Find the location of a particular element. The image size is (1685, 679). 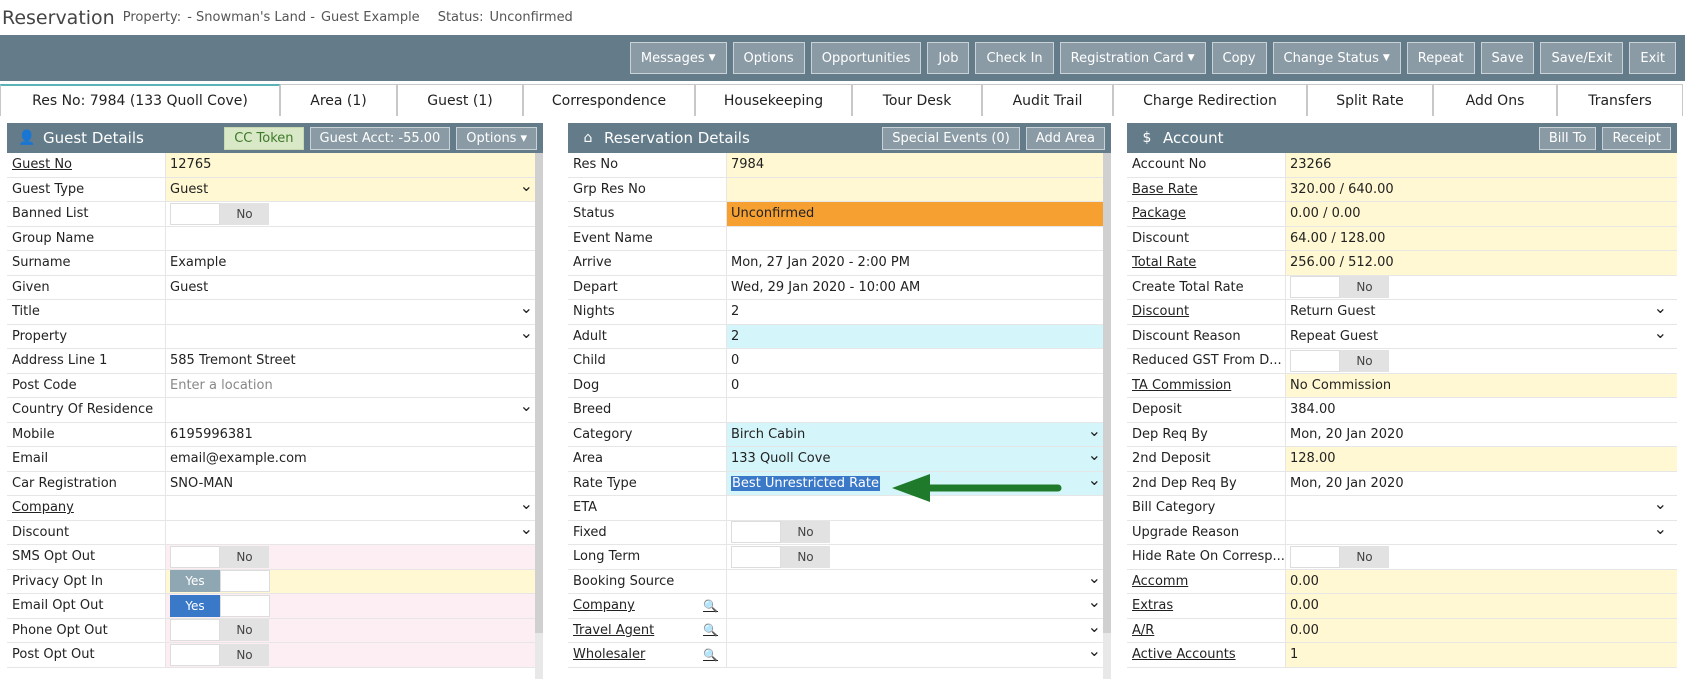

field-value-status: Unconfirmed is located at coordinates (919, 214).